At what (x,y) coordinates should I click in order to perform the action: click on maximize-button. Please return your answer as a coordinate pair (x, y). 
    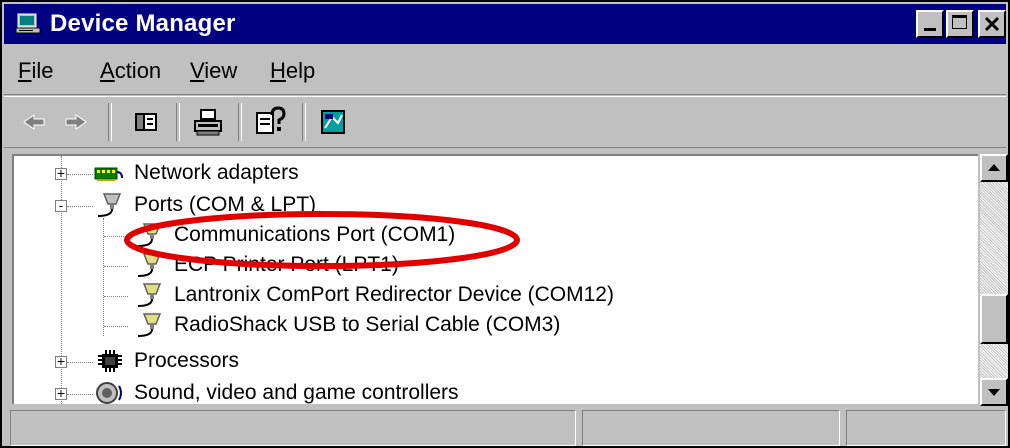
    Looking at the image, I should click on (960, 24).